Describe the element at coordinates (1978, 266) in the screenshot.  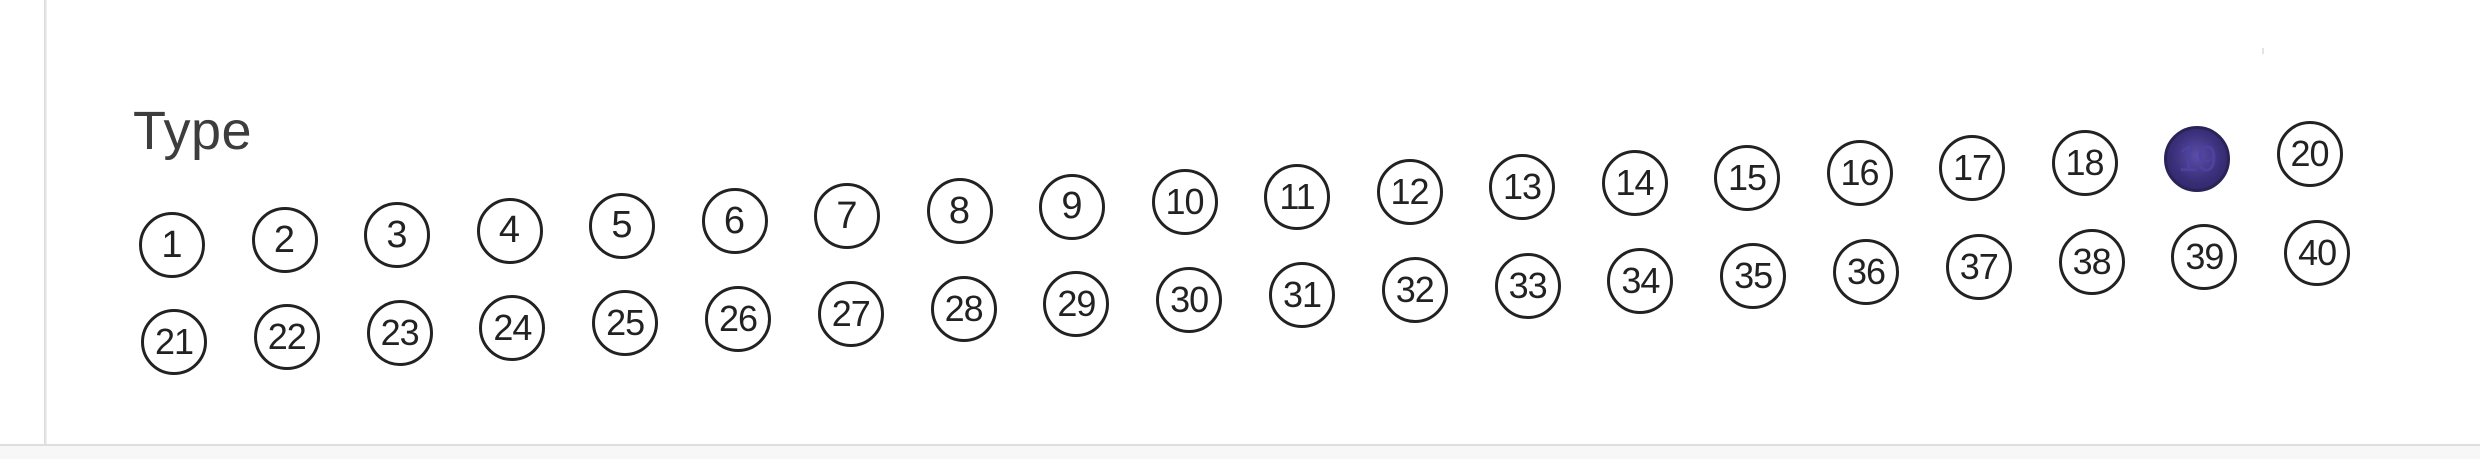
I see `type-option-37: 37` at that location.